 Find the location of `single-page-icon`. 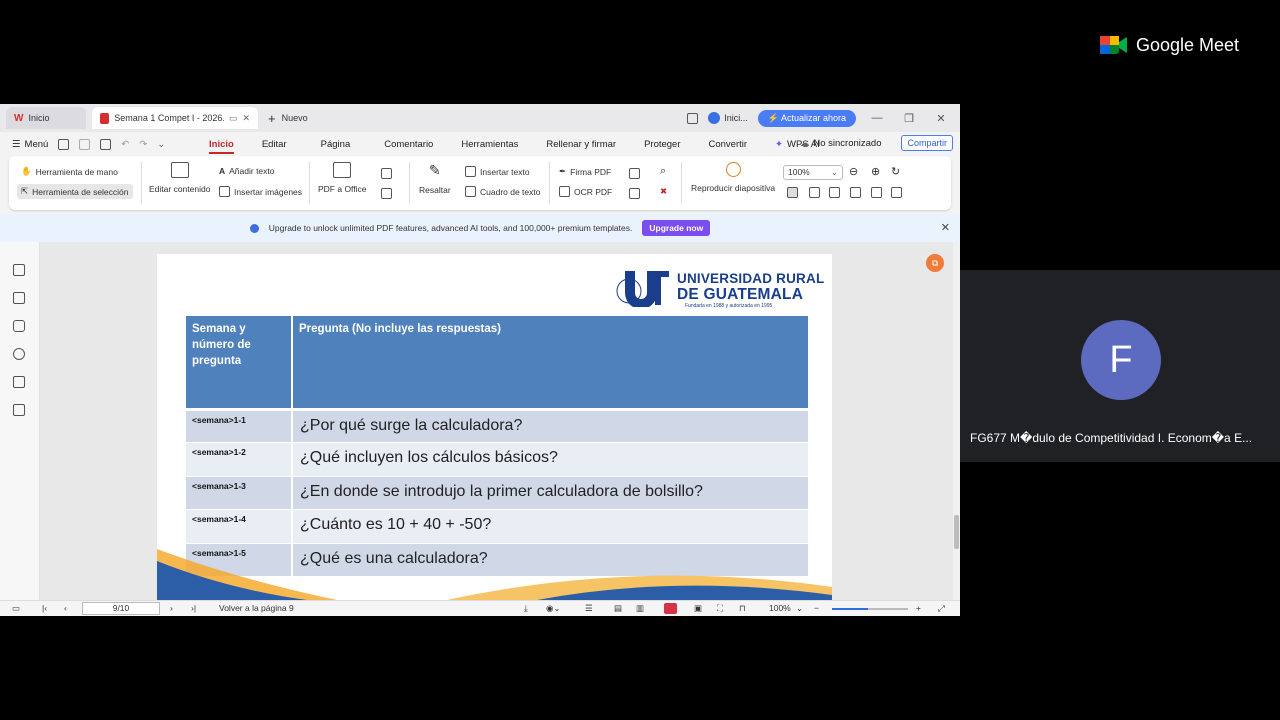

single-page-icon is located at coordinates (792, 192).